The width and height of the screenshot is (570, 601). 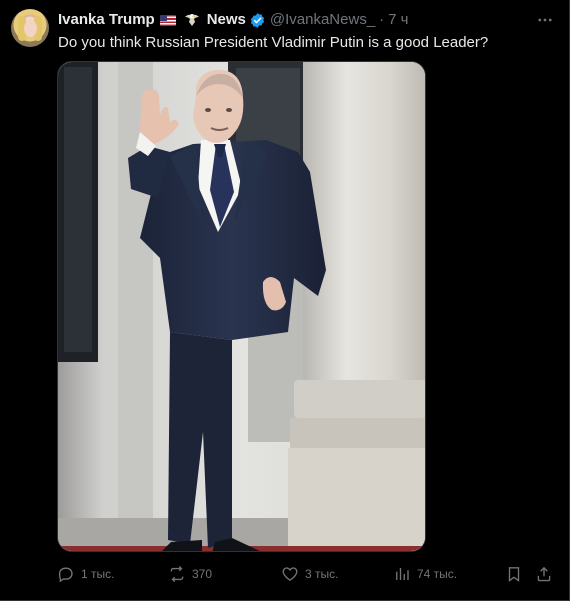 I want to click on avatar-face, so click(x=30, y=28).